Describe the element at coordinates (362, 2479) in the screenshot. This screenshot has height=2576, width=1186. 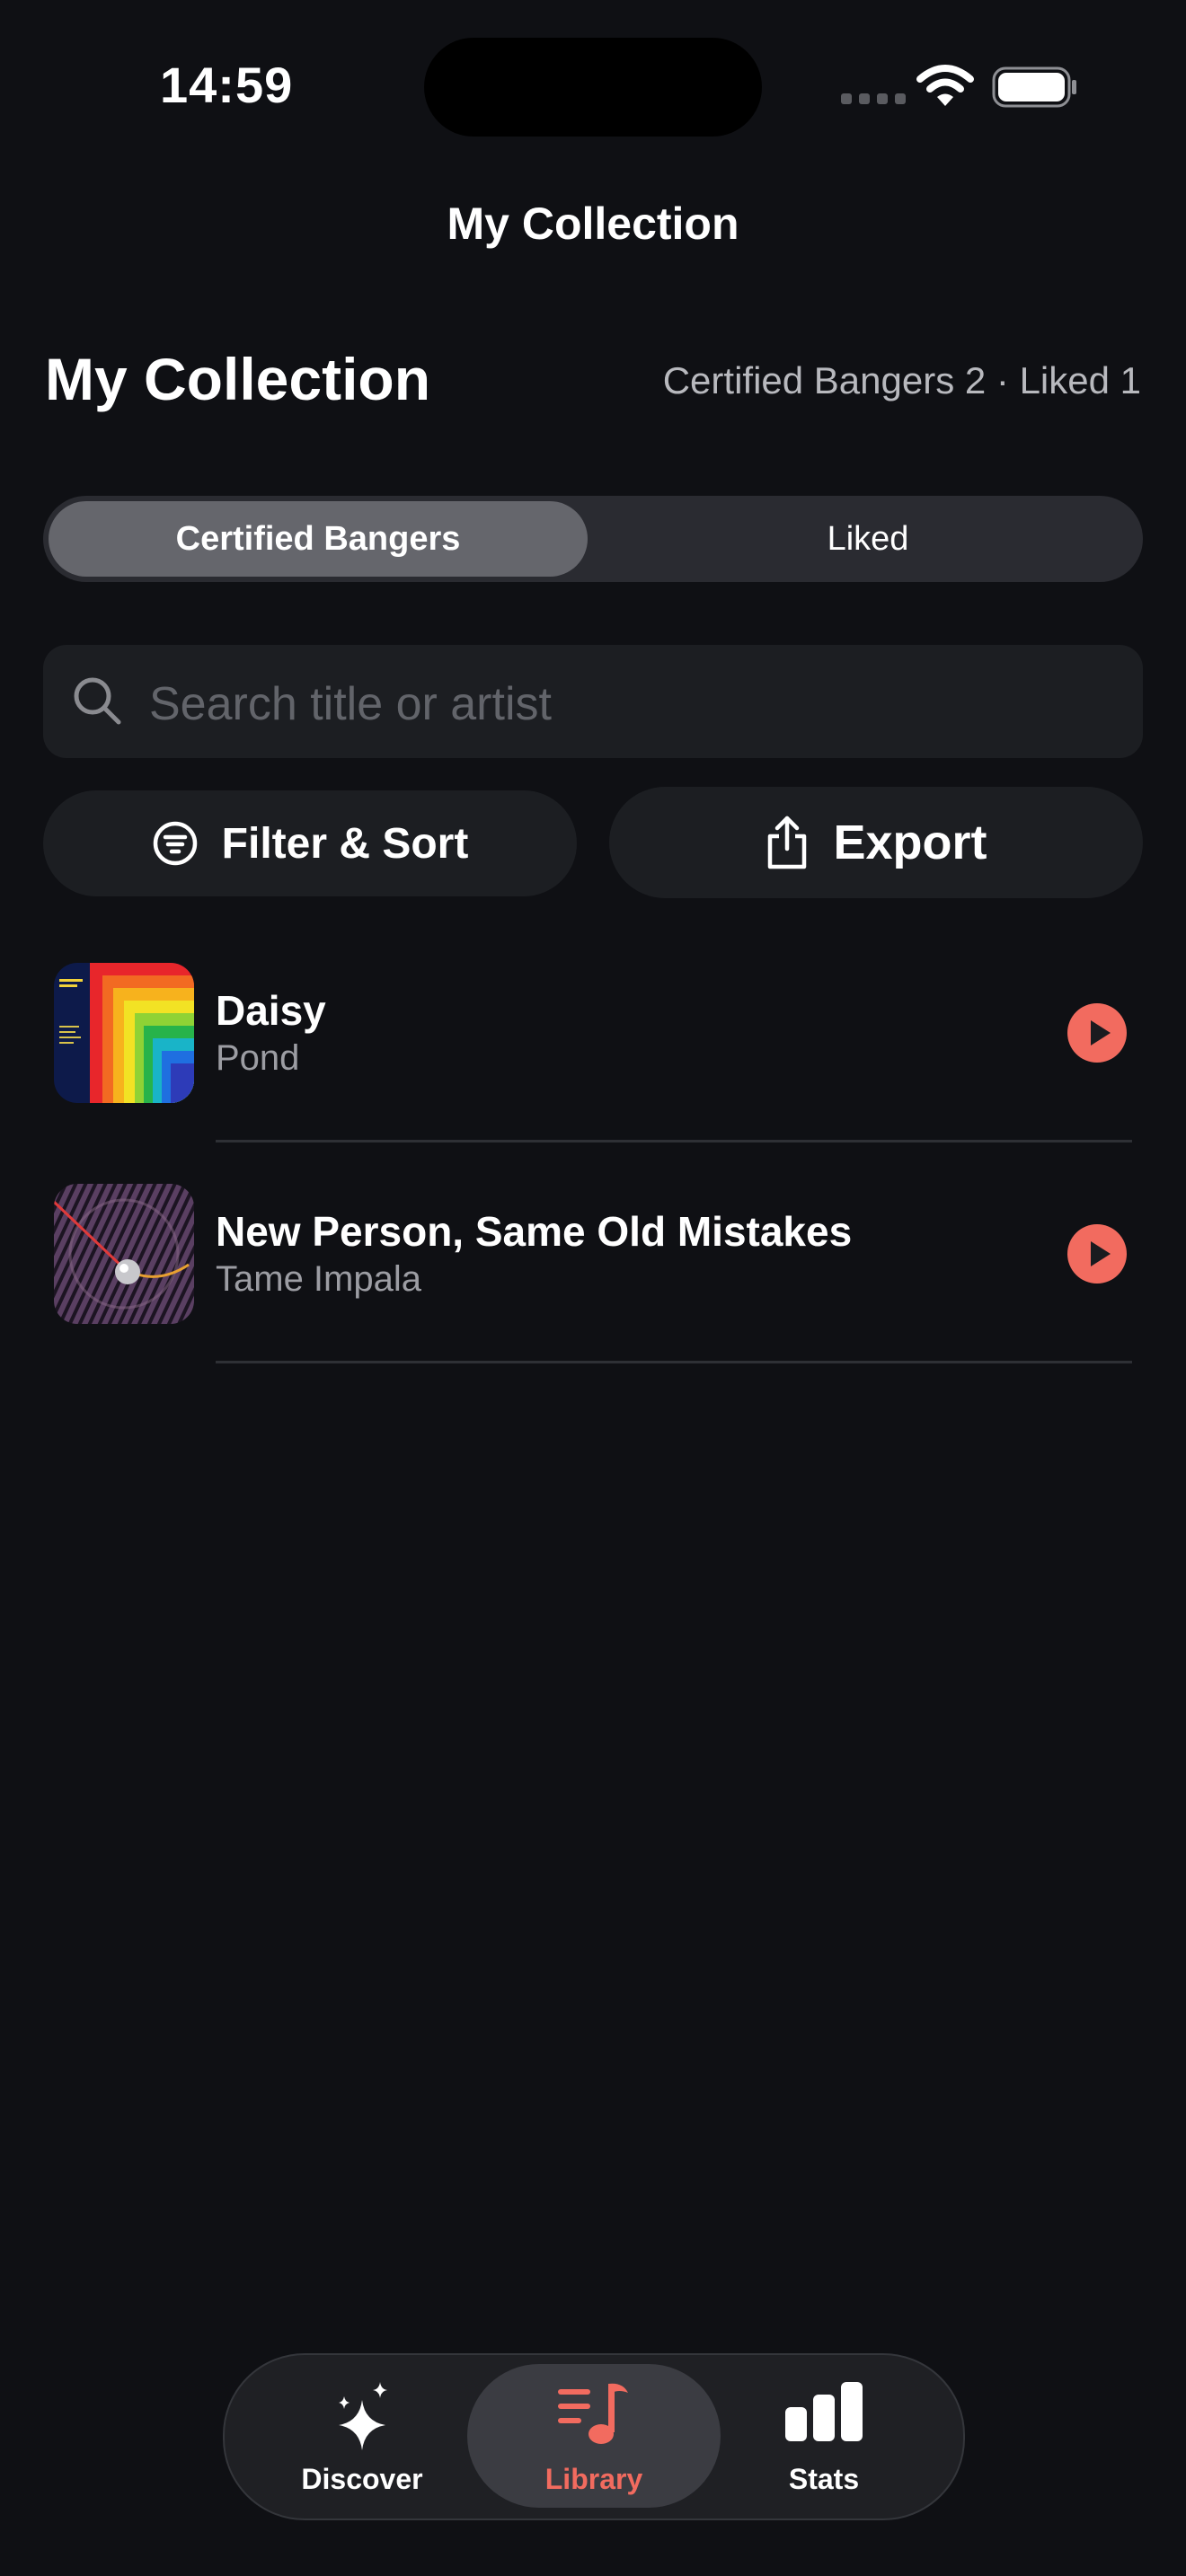
I see `tab-label: Discover` at that location.